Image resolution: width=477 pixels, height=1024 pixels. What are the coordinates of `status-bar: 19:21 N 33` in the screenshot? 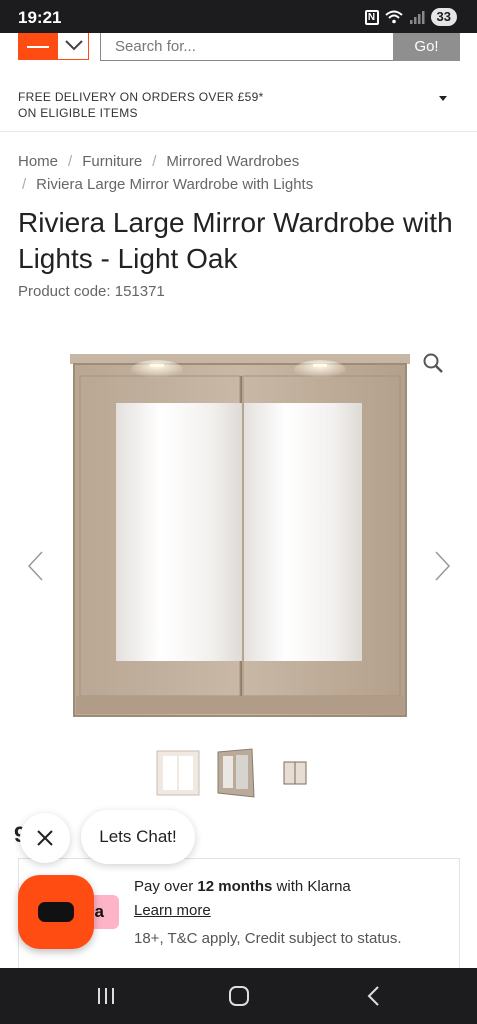 It's located at (238, 16).